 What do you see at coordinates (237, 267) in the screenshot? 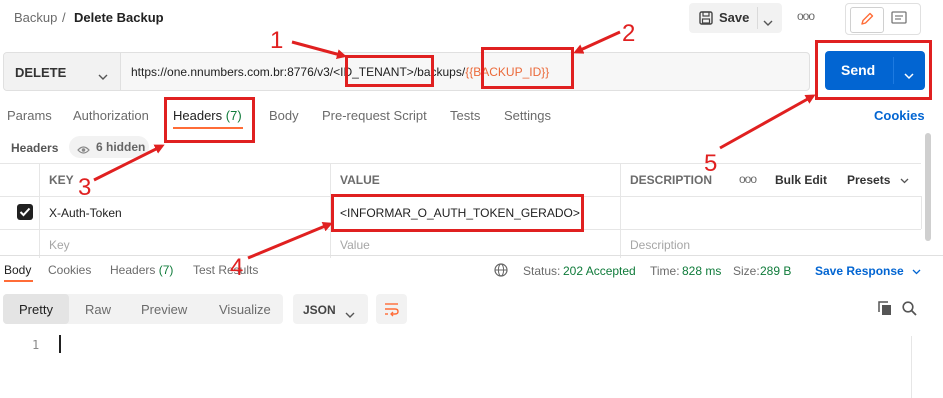
I see `annotation-label-4: 4` at bounding box center [237, 267].